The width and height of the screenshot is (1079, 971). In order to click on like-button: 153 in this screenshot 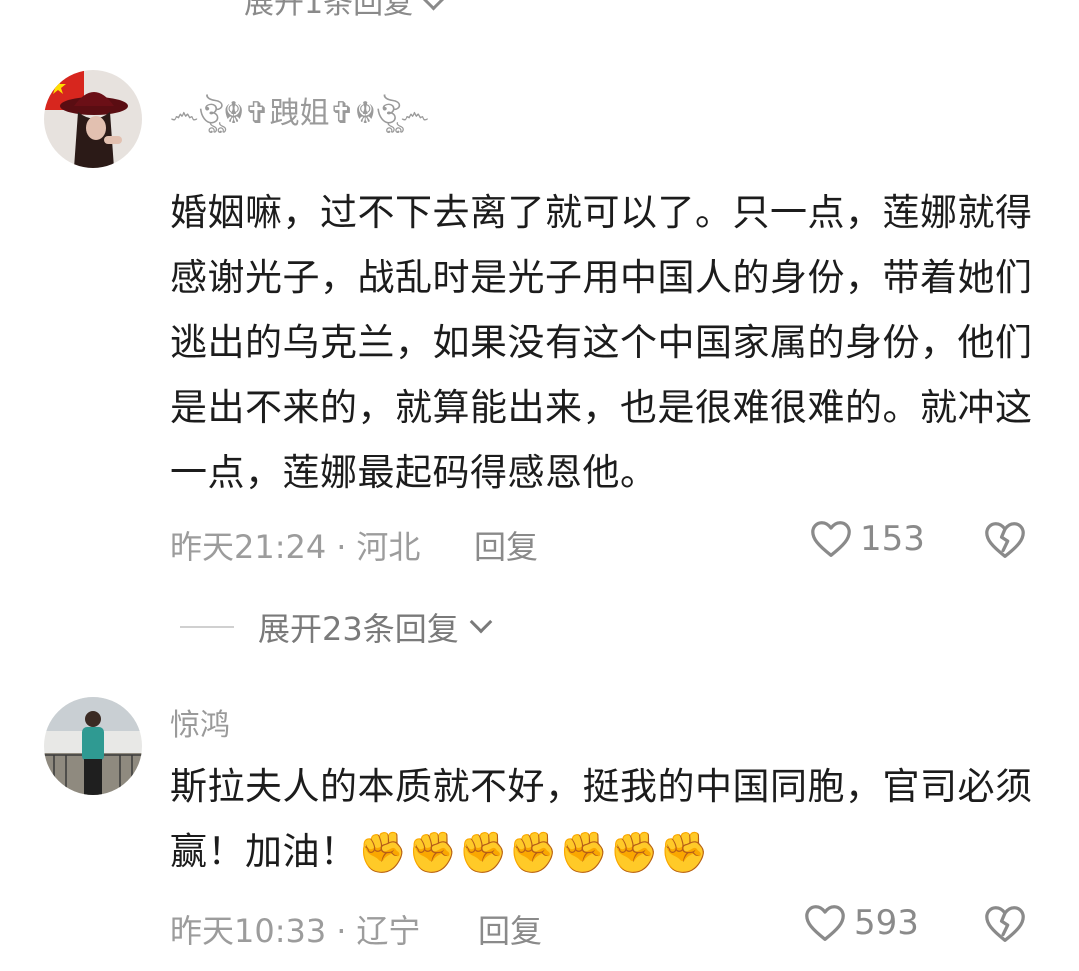, I will do `click(866, 539)`.